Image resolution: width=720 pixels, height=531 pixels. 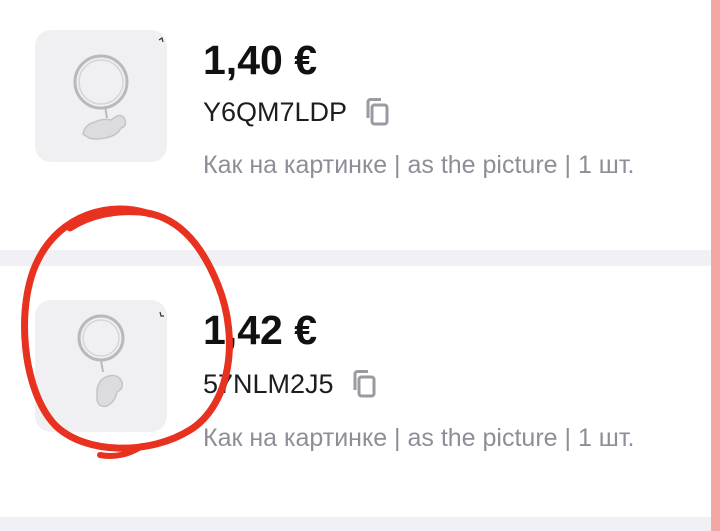 What do you see at coordinates (268, 383) in the screenshot?
I see `item-sku-code: 57NLM2J5` at bounding box center [268, 383].